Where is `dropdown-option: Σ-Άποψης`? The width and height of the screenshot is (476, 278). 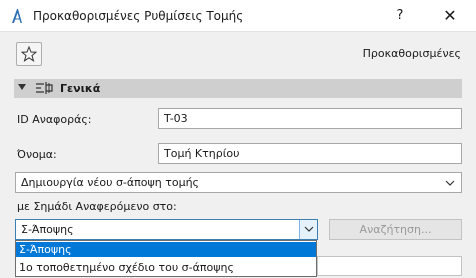
dropdown-option: Σ-Άποψης is located at coordinates (166, 249).